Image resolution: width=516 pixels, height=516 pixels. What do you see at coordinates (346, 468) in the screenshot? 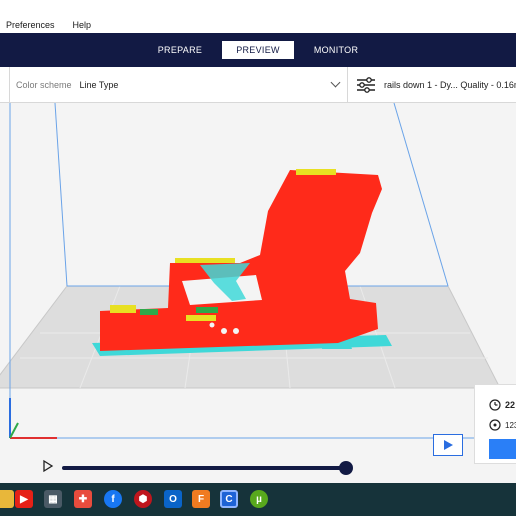
I see `layer-timeline-handle` at bounding box center [346, 468].